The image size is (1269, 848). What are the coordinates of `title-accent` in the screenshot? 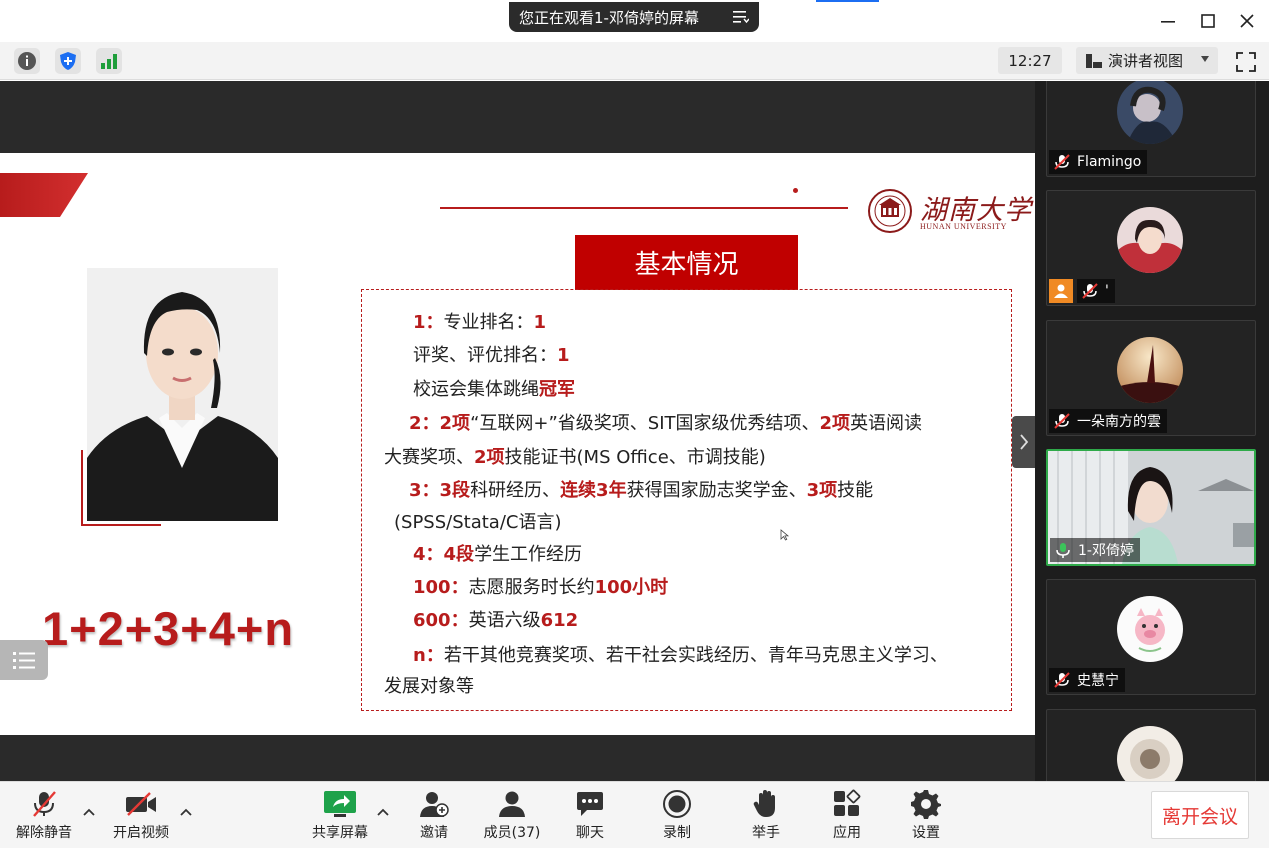 It's located at (847, 1).